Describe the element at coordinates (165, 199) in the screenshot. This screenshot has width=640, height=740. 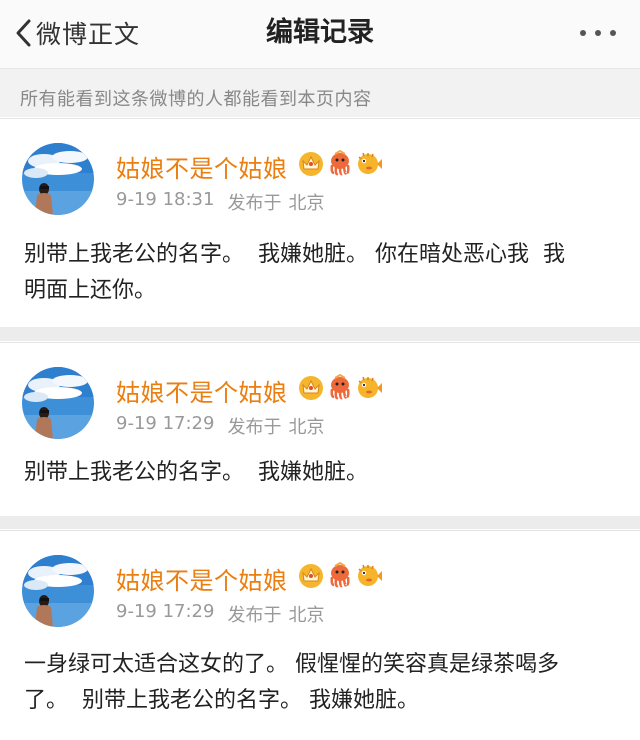
I see `post-time: 9-19 18:31` at that location.